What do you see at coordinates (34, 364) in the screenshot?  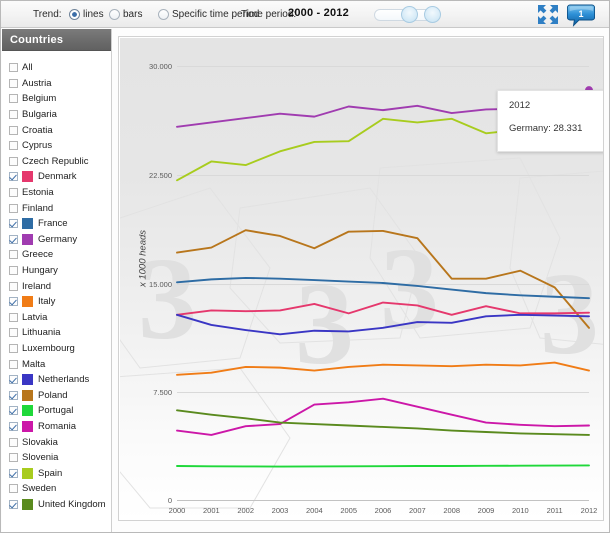 I see `country-label: Malta` at bounding box center [34, 364].